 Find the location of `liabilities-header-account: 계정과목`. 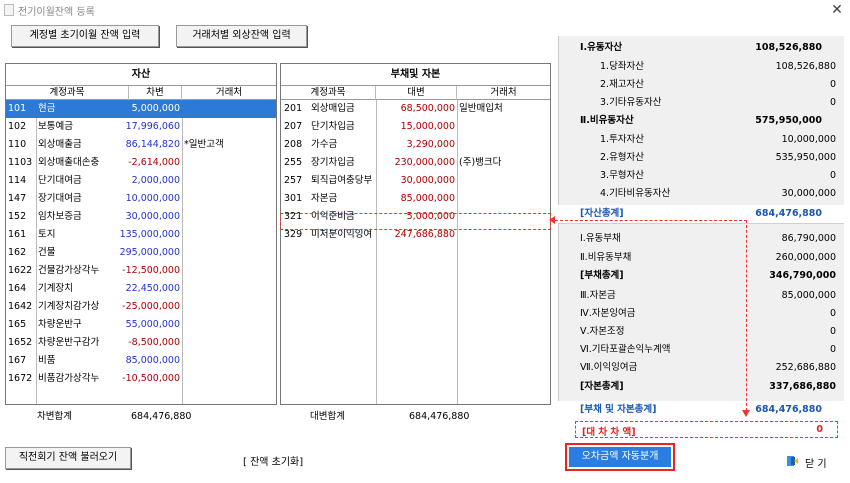

liabilities-header-account: 계정과목 is located at coordinates (328, 93).